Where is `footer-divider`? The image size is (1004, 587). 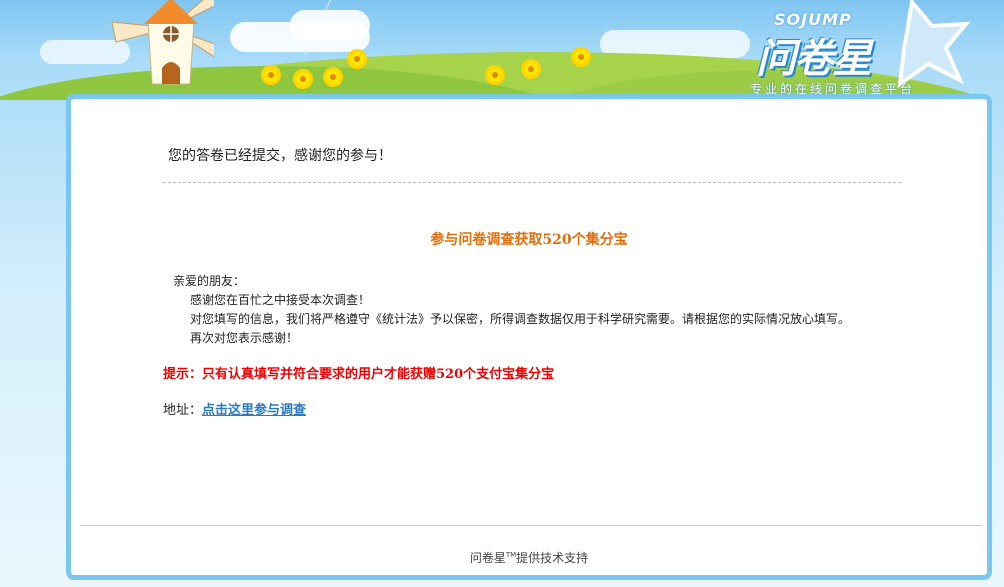 footer-divider is located at coordinates (531, 525).